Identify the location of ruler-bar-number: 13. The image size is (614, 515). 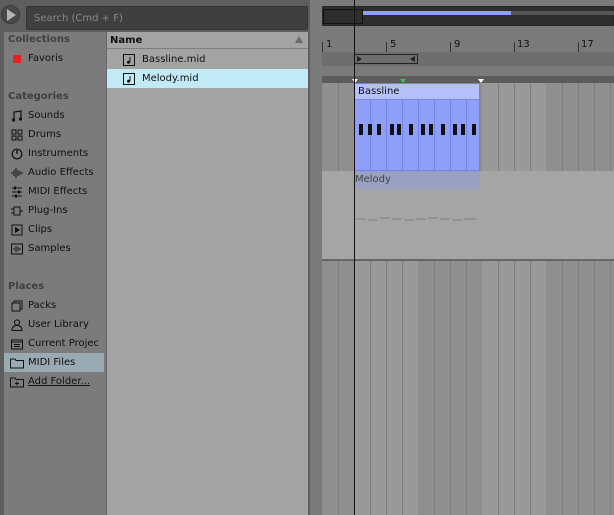
(523, 44).